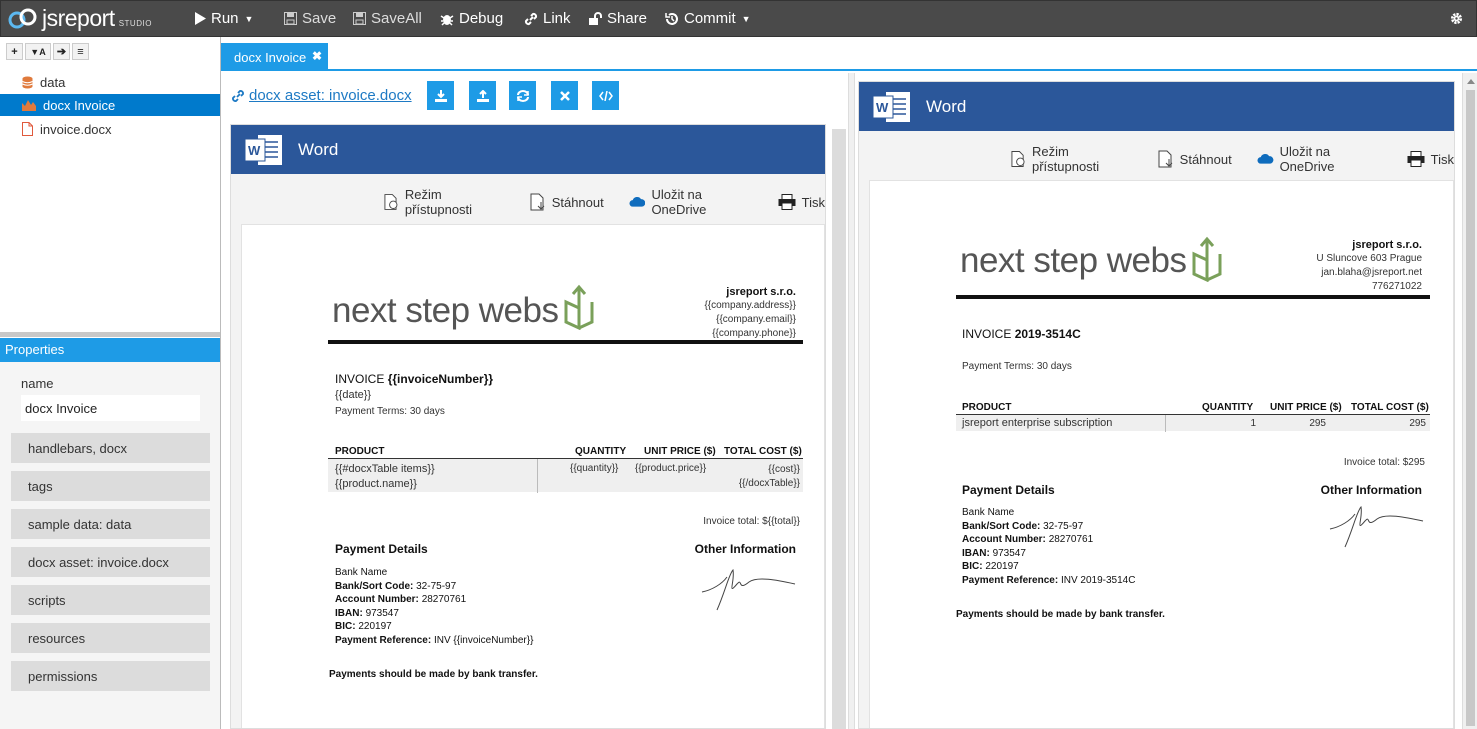 The image size is (1477, 729). I want to click on gear-icon, so click(1456, 18).